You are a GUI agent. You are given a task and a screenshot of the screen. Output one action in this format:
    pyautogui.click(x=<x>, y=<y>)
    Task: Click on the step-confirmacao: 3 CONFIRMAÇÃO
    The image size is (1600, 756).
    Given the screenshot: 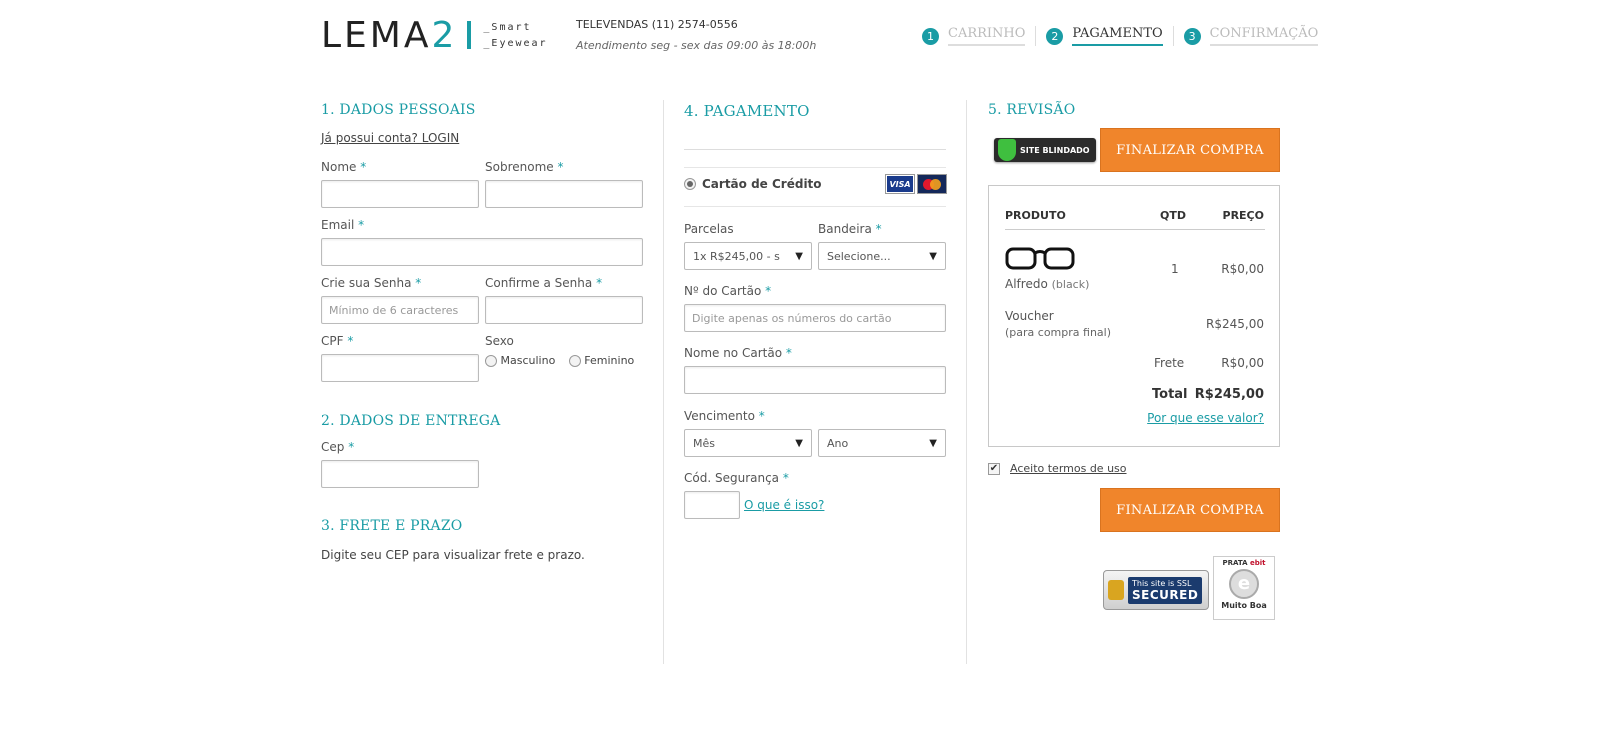 What is the action you would take?
    pyautogui.click(x=1251, y=36)
    